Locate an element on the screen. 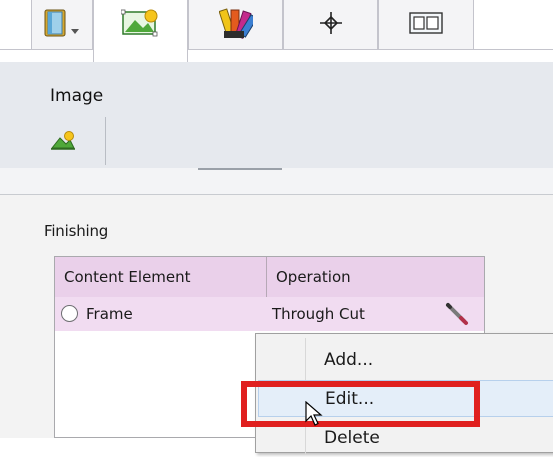  column-header-operation: Operation is located at coordinates (375, 277).